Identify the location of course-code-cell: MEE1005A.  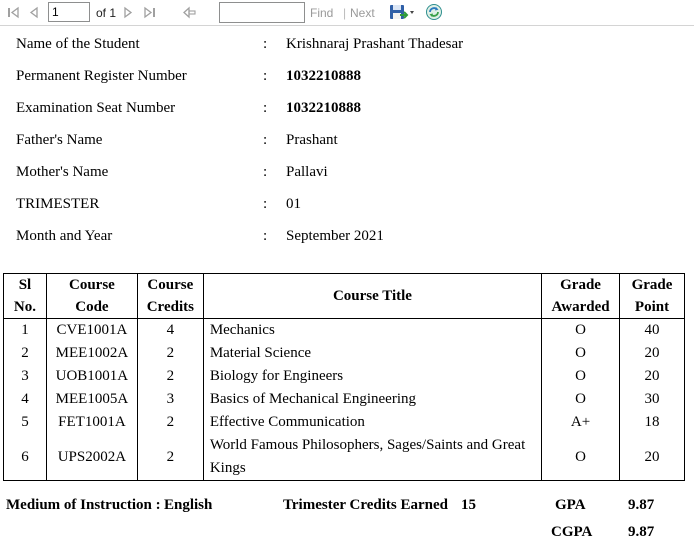
(91, 399).